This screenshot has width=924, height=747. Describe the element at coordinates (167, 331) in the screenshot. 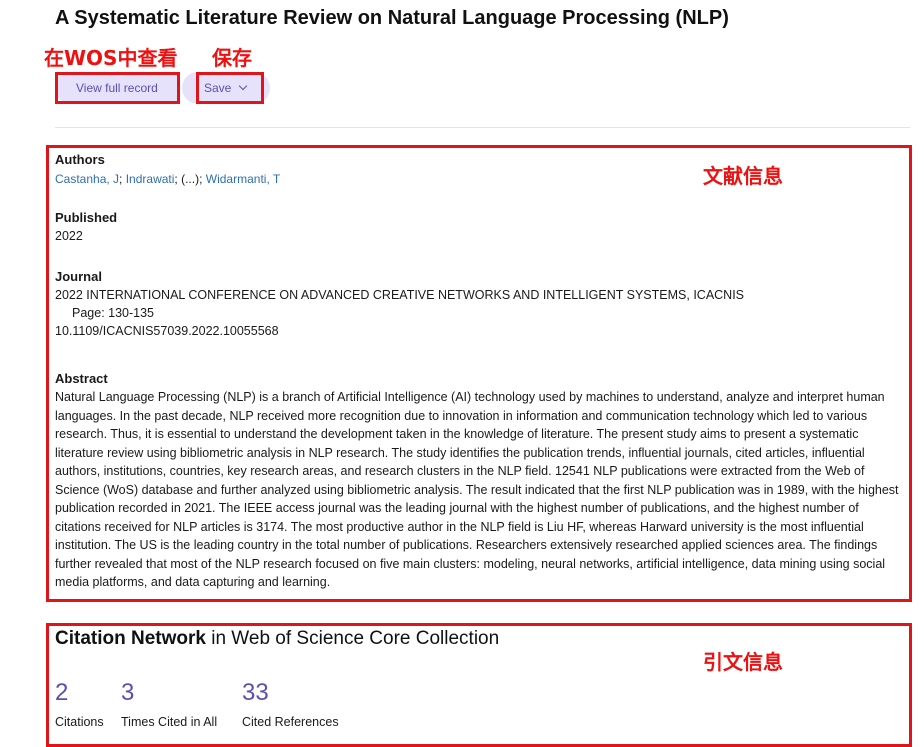

I see `journal-doi: 10.1109/ICACNIS57039.2022.10055568` at that location.